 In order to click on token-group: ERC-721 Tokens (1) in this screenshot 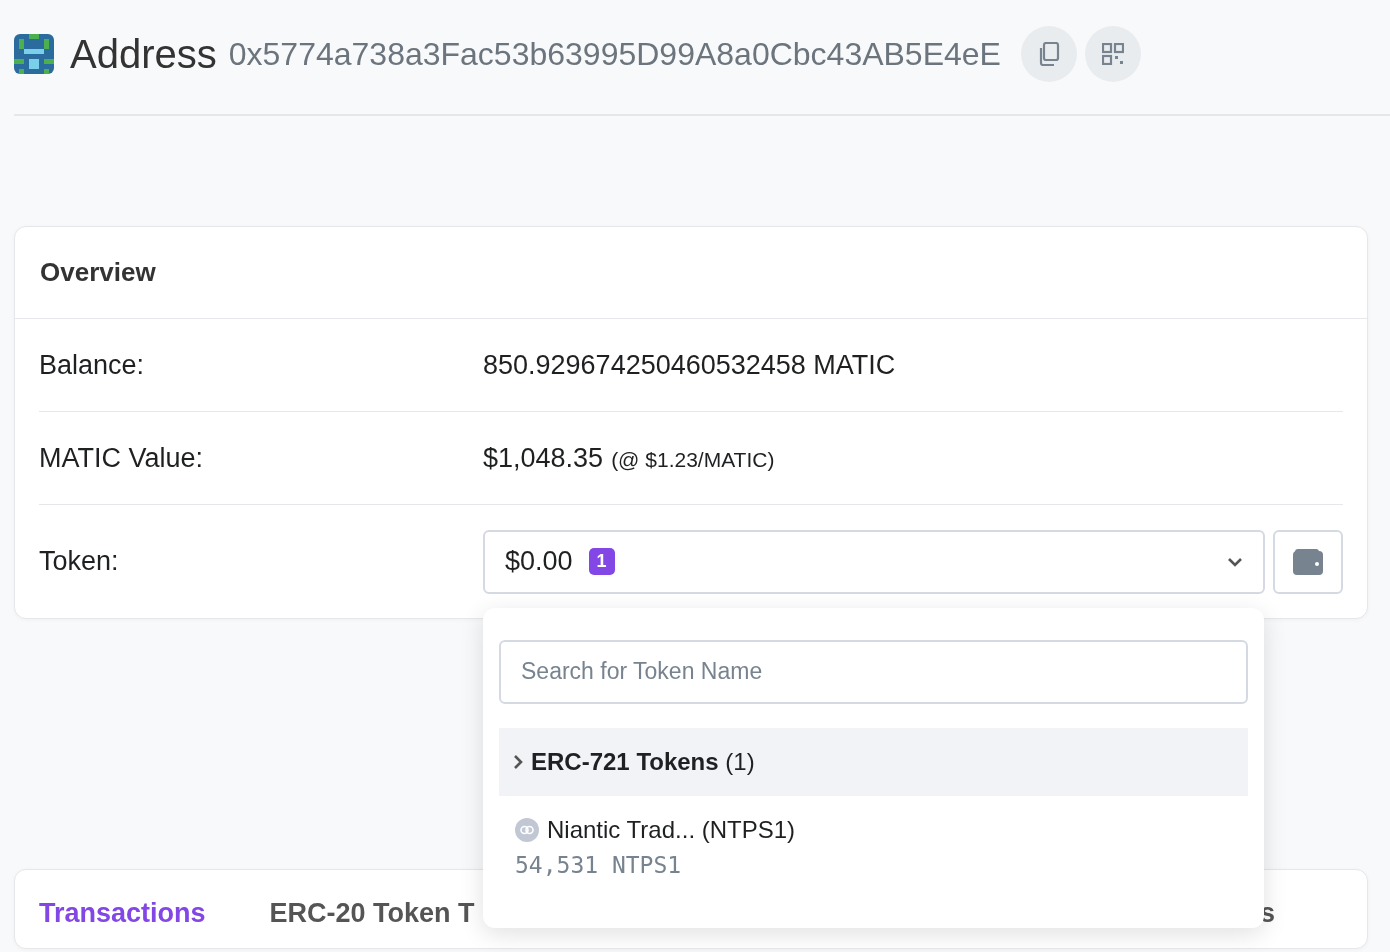, I will do `click(873, 761)`.